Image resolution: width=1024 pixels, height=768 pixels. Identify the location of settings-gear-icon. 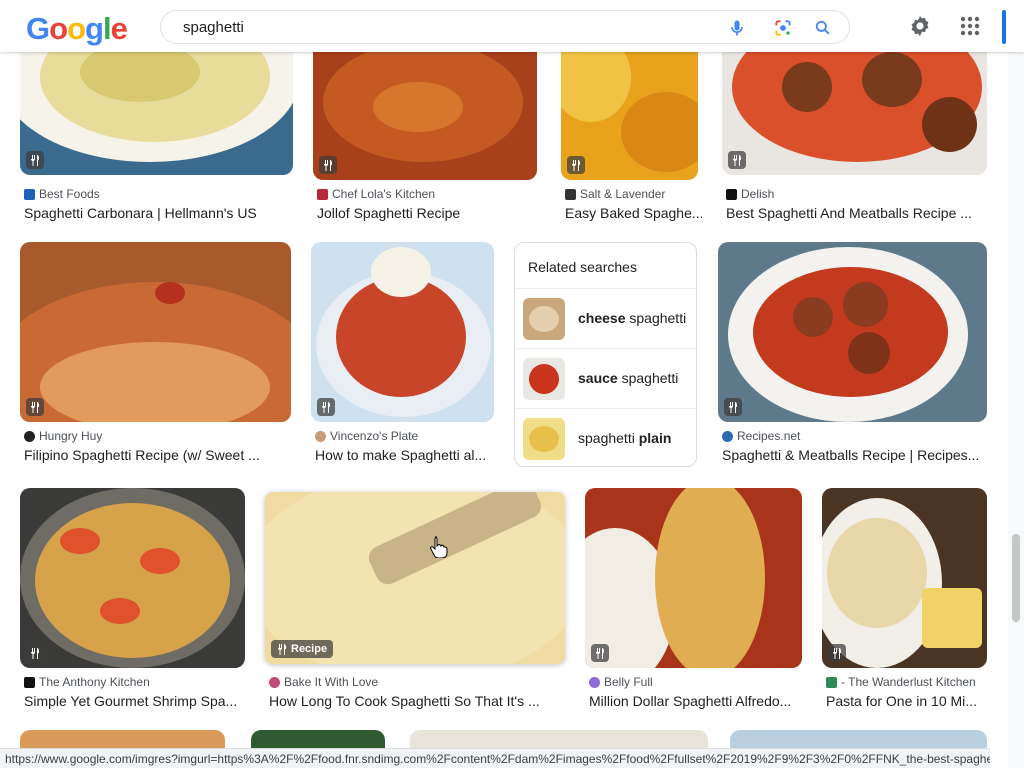
(920, 26).